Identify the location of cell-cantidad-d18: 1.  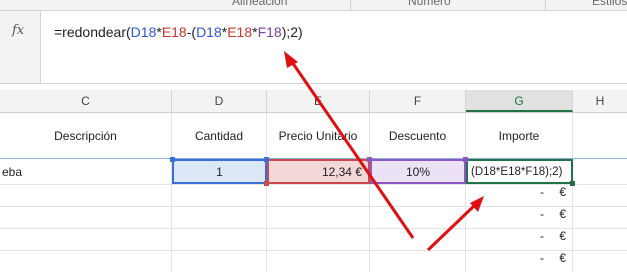
(219, 171).